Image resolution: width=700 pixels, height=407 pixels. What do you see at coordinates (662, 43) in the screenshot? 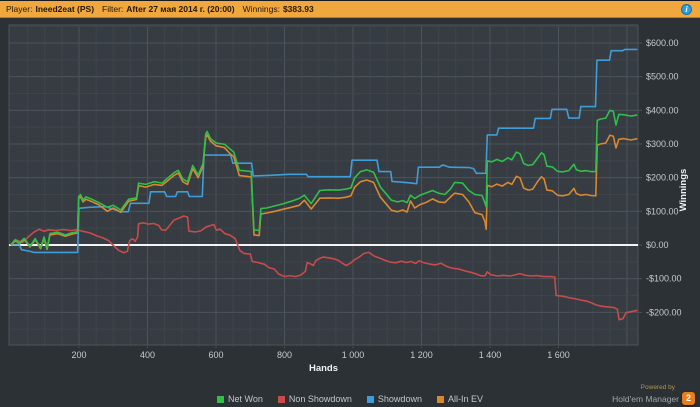
I see `y-tick-label: $600.00` at bounding box center [662, 43].